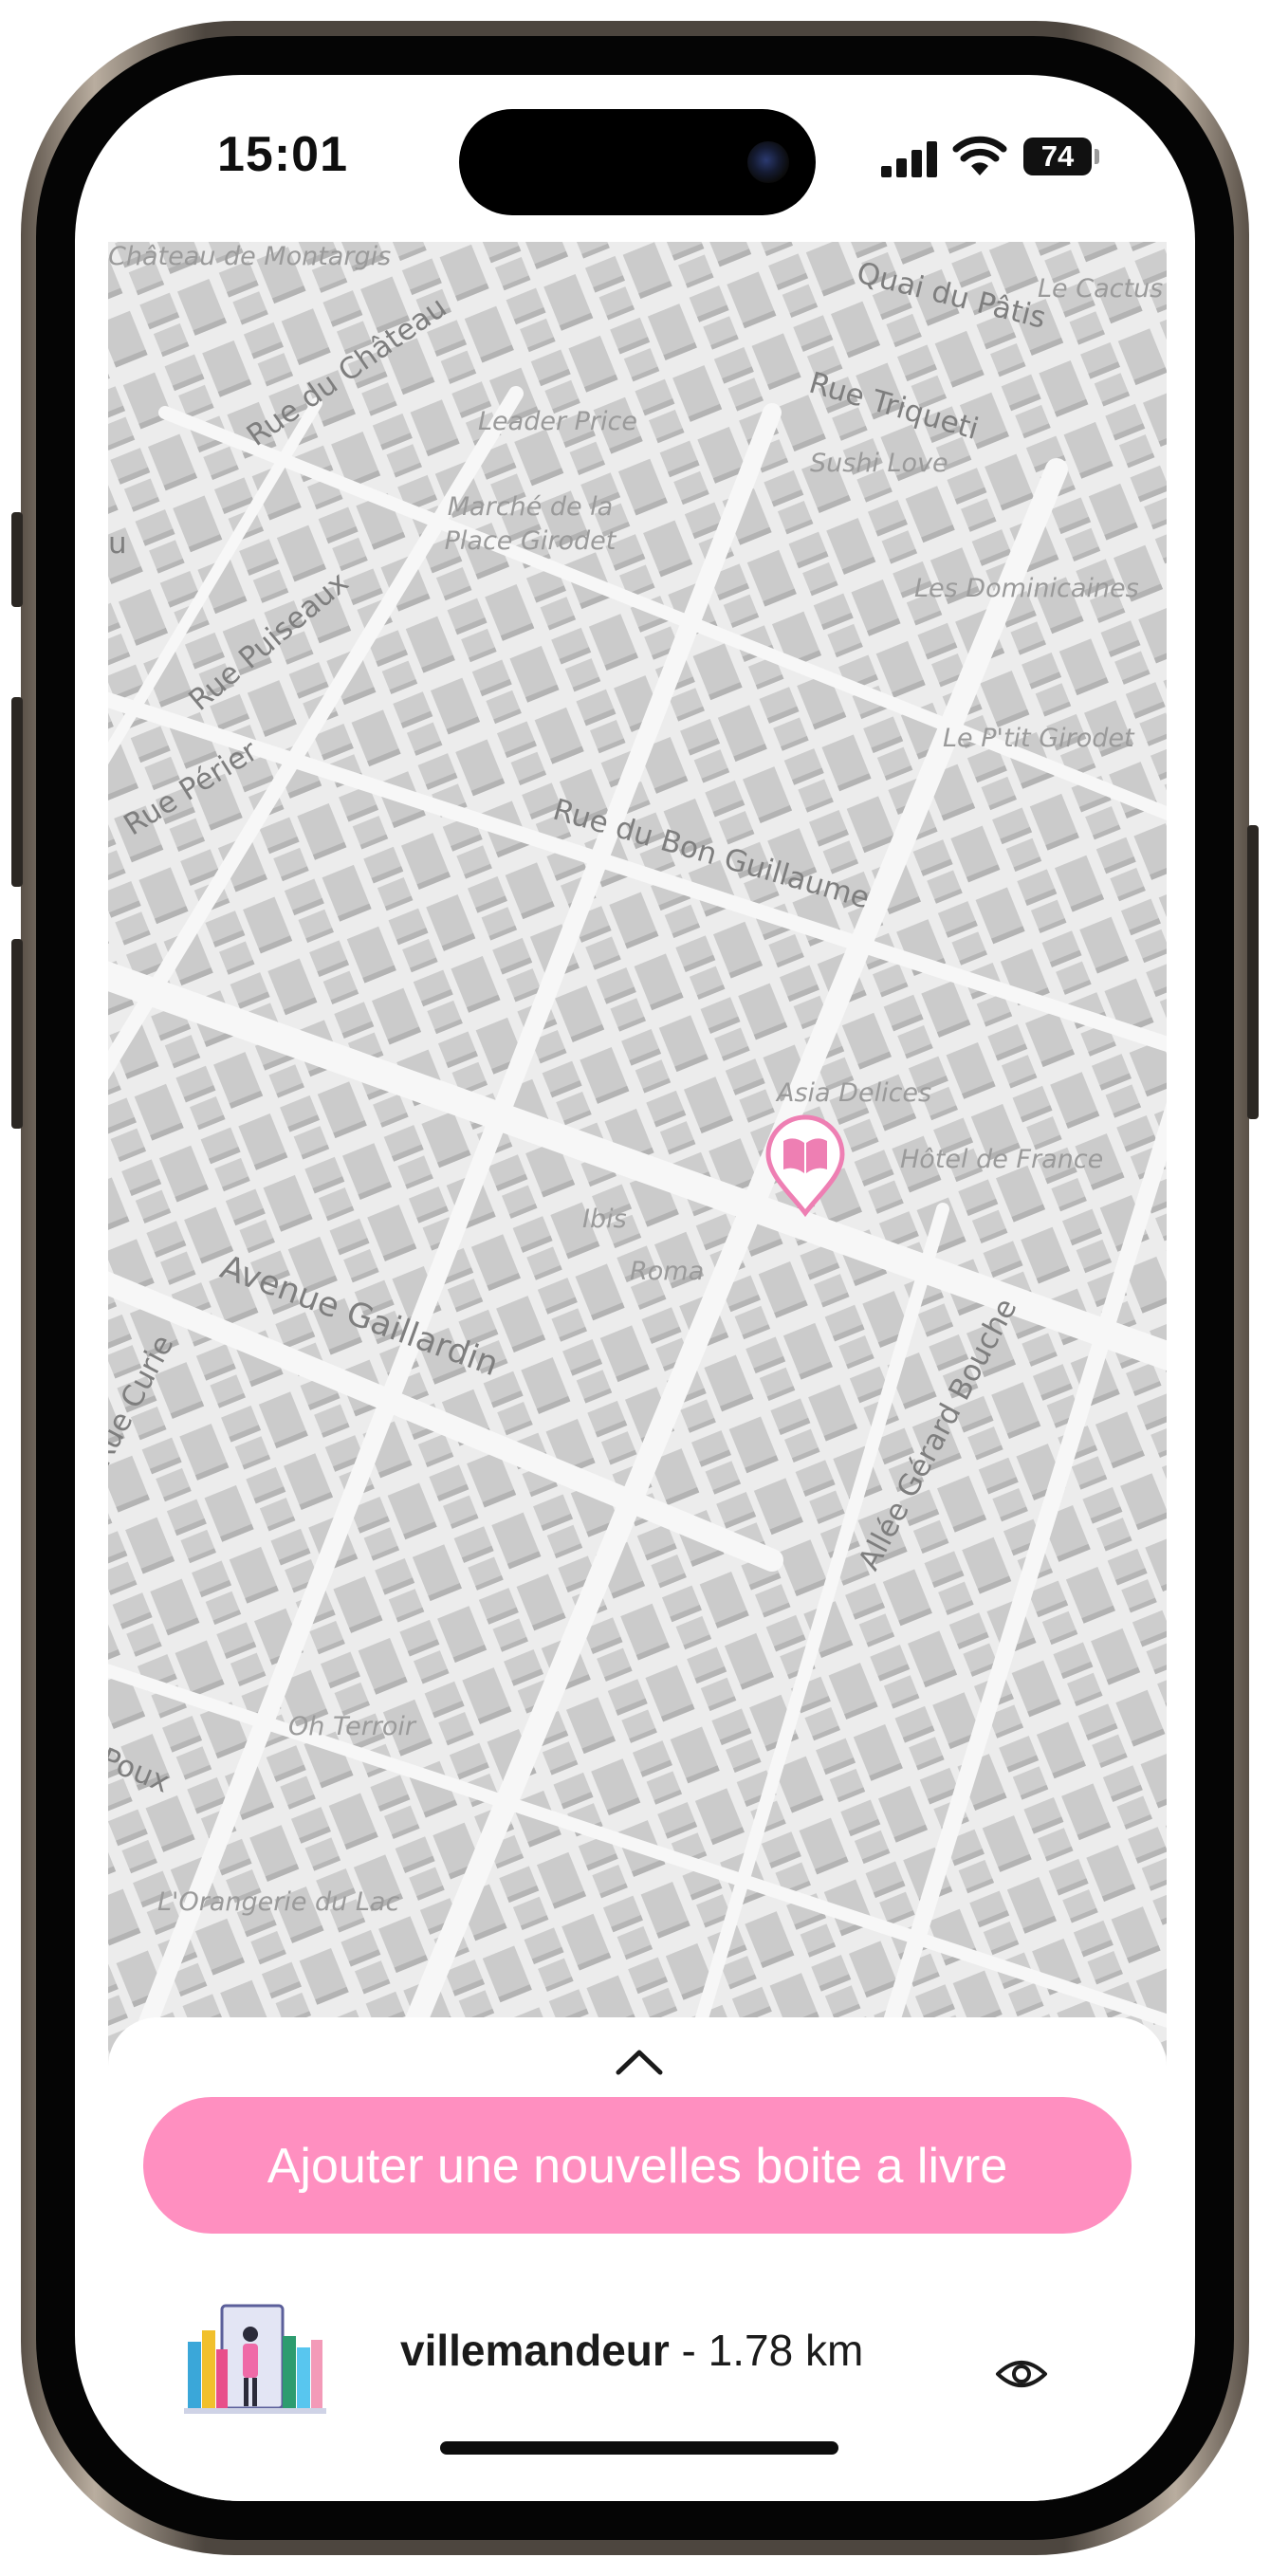 The height and width of the screenshot is (2576, 1270). What do you see at coordinates (1021, 2374) in the screenshot?
I see `eye-icon` at bounding box center [1021, 2374].